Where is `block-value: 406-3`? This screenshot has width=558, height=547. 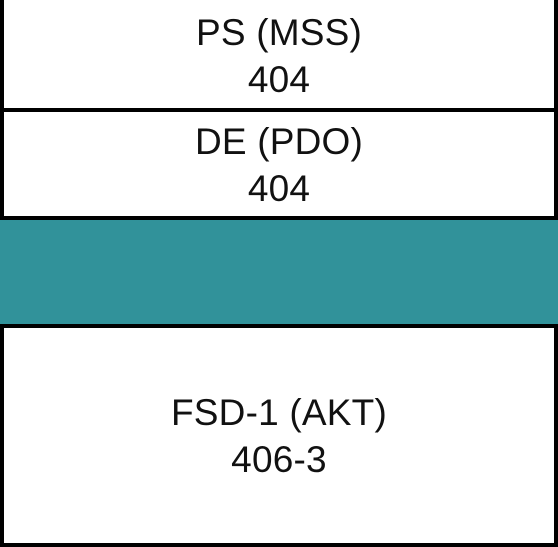 block-value: 406-3 is located at coordinates (279, 459).